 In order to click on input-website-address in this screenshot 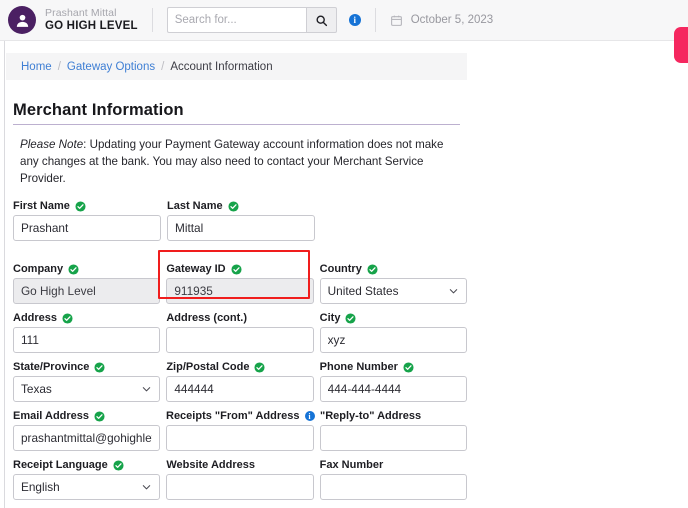, I will do `click(240, 487)`.